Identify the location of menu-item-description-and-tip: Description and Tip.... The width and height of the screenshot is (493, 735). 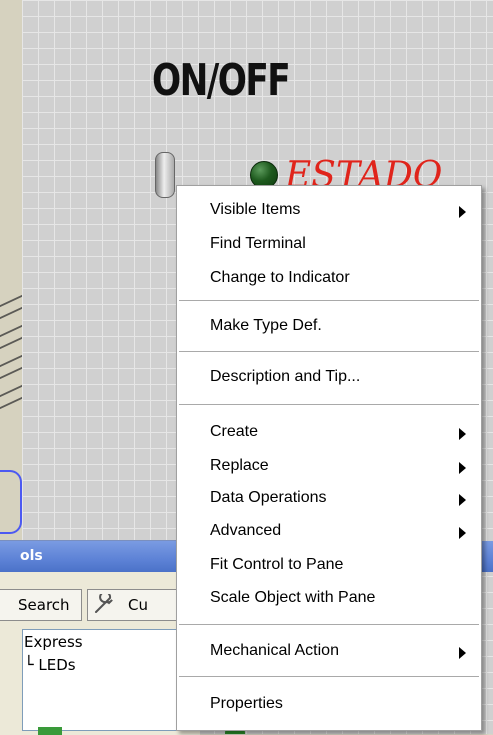
(329, 378).